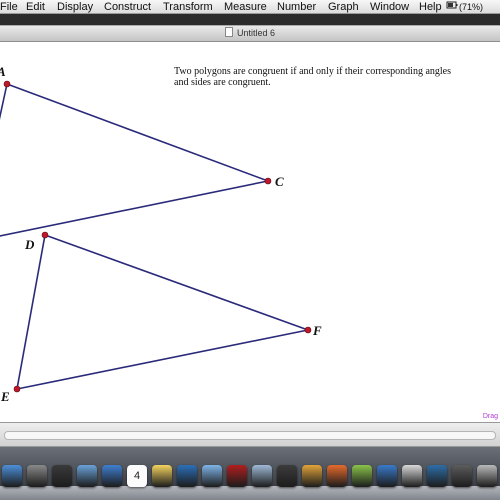 The height and width of the screenshot is (500, 500). Describe the element at coordinates (45, 235) in the screenshot. I see `point-d` at that location.